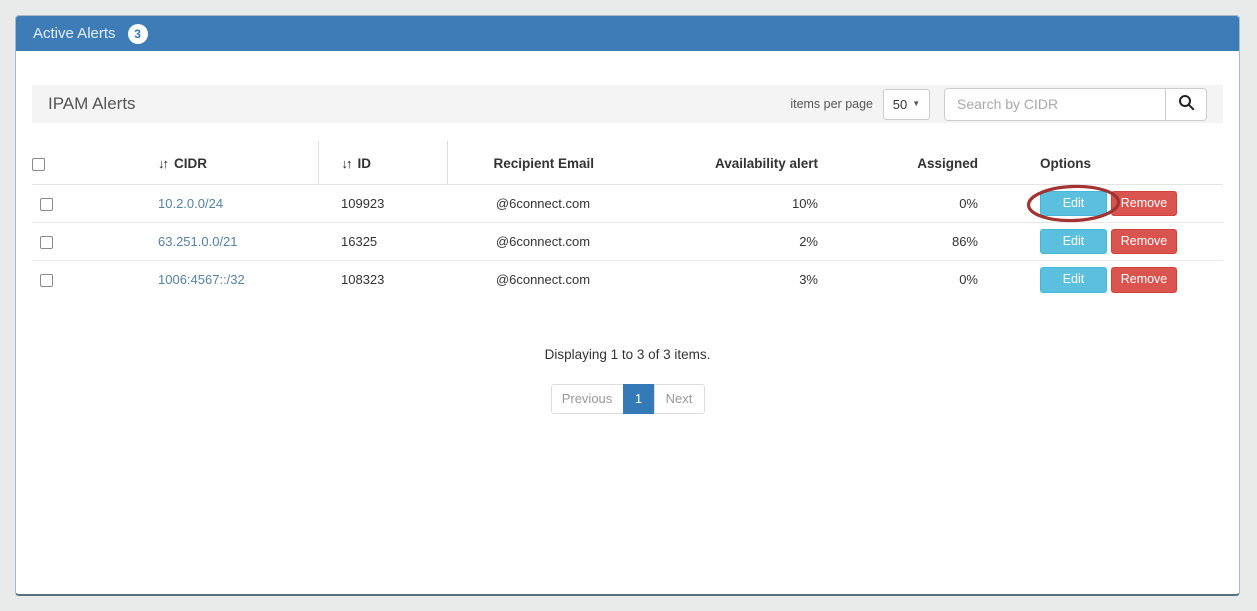 The height and width of the screenshot is (611, 1257). I want to click on column-header-options: Options, so click(1104, 163).